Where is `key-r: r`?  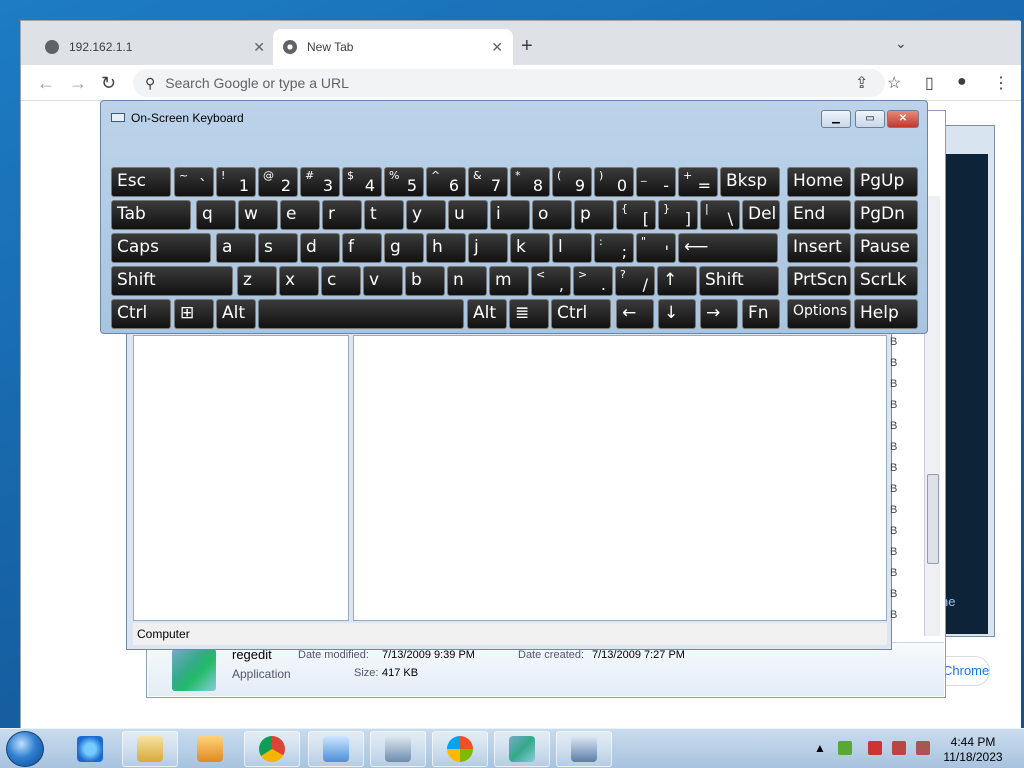 key-r: r is located at coordinates (342, 215).